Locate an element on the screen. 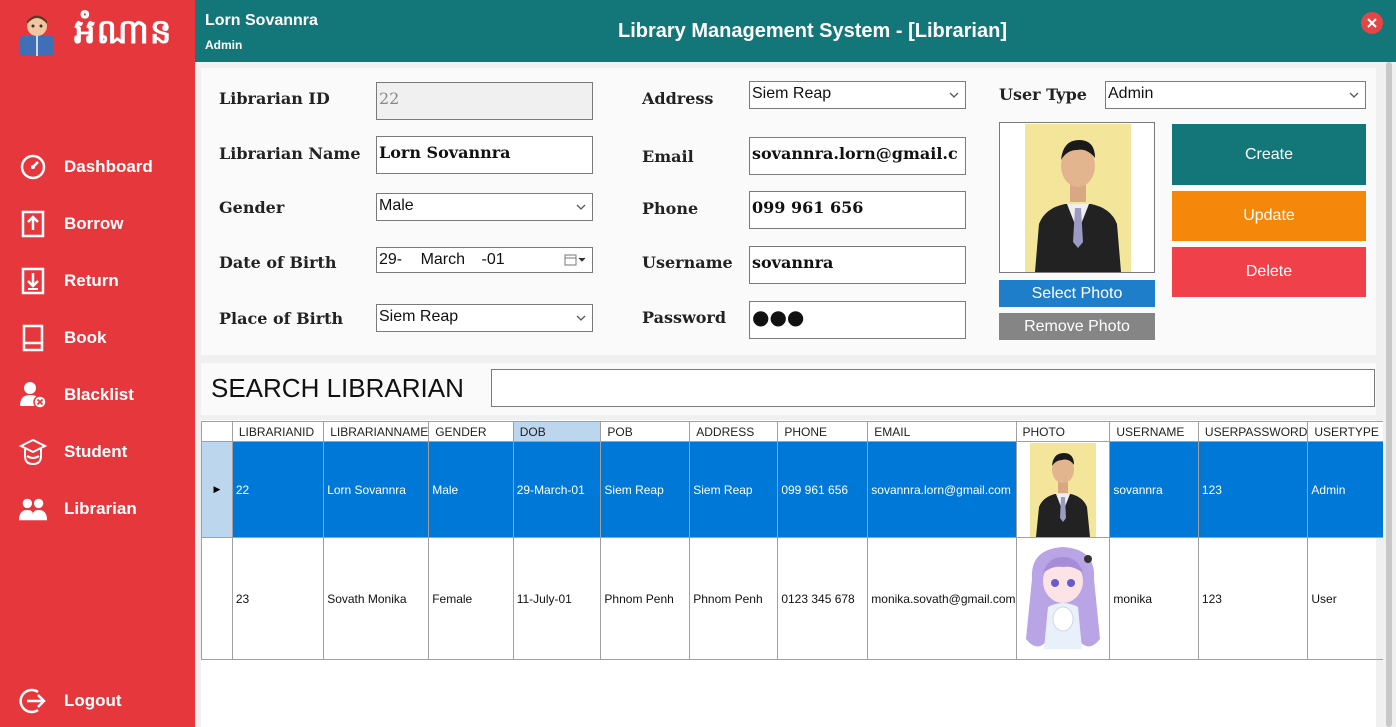 Image resolution: width=1396 pixels, height=727 pixels. current-user-role: Admin is located at coordinates (224, 45).